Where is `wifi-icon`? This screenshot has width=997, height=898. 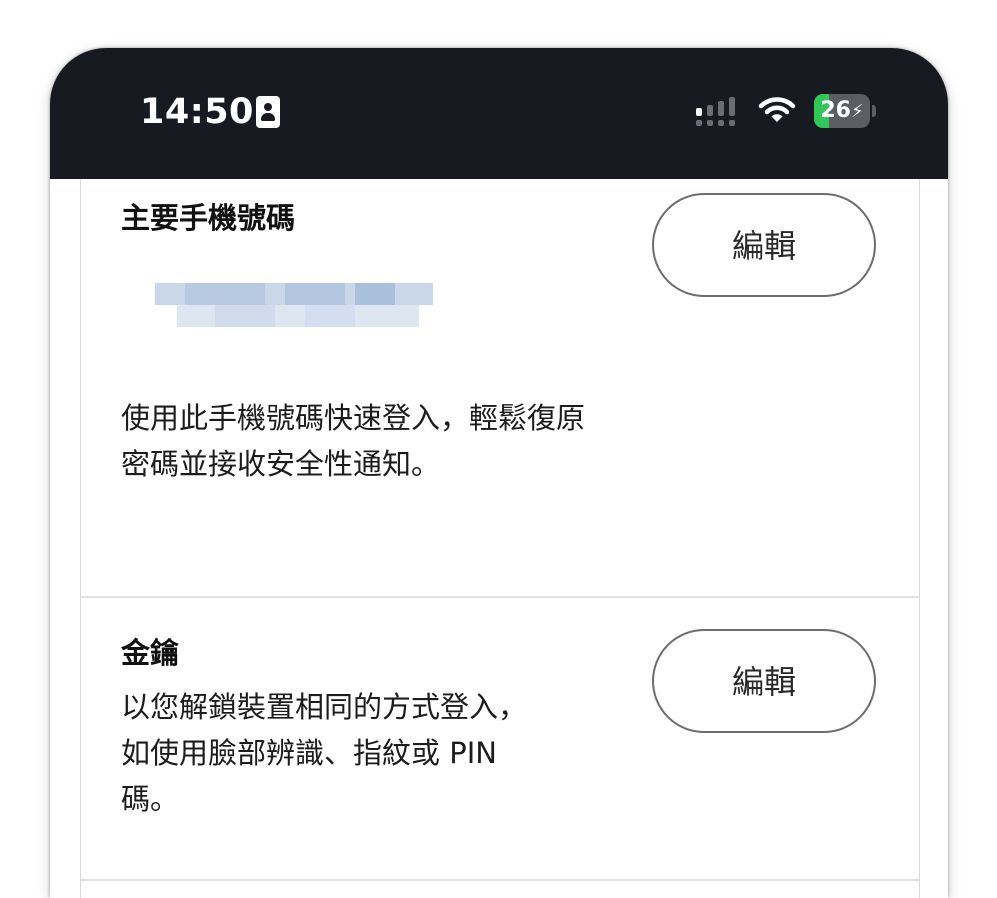 wifi-icon is located at coordinates (777, 109).